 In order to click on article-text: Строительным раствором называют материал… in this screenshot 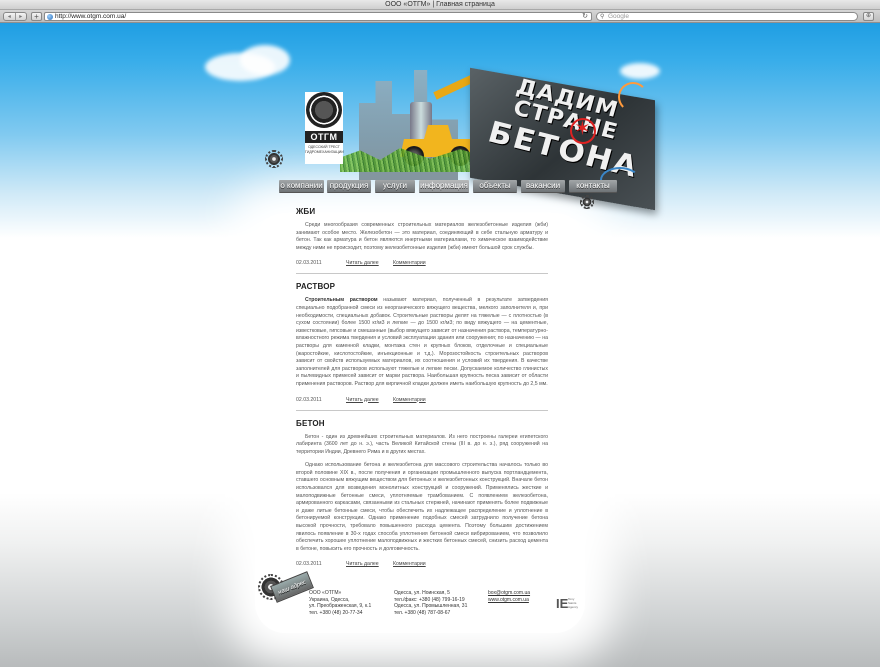, I will do `click(422, 342)`.